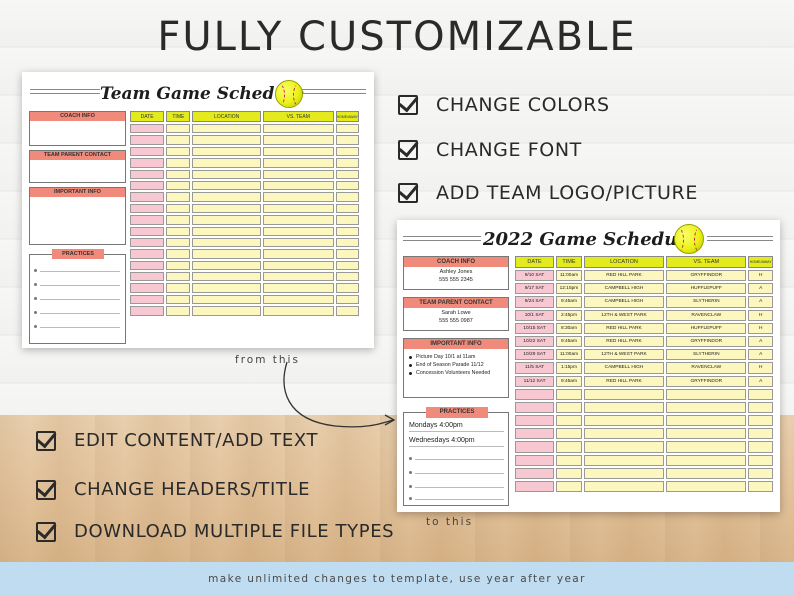  What do you see at coordinates (569, 289) in the screenshot?
I see `table-cell: 12:15pm` at bounding box center [569, 289].